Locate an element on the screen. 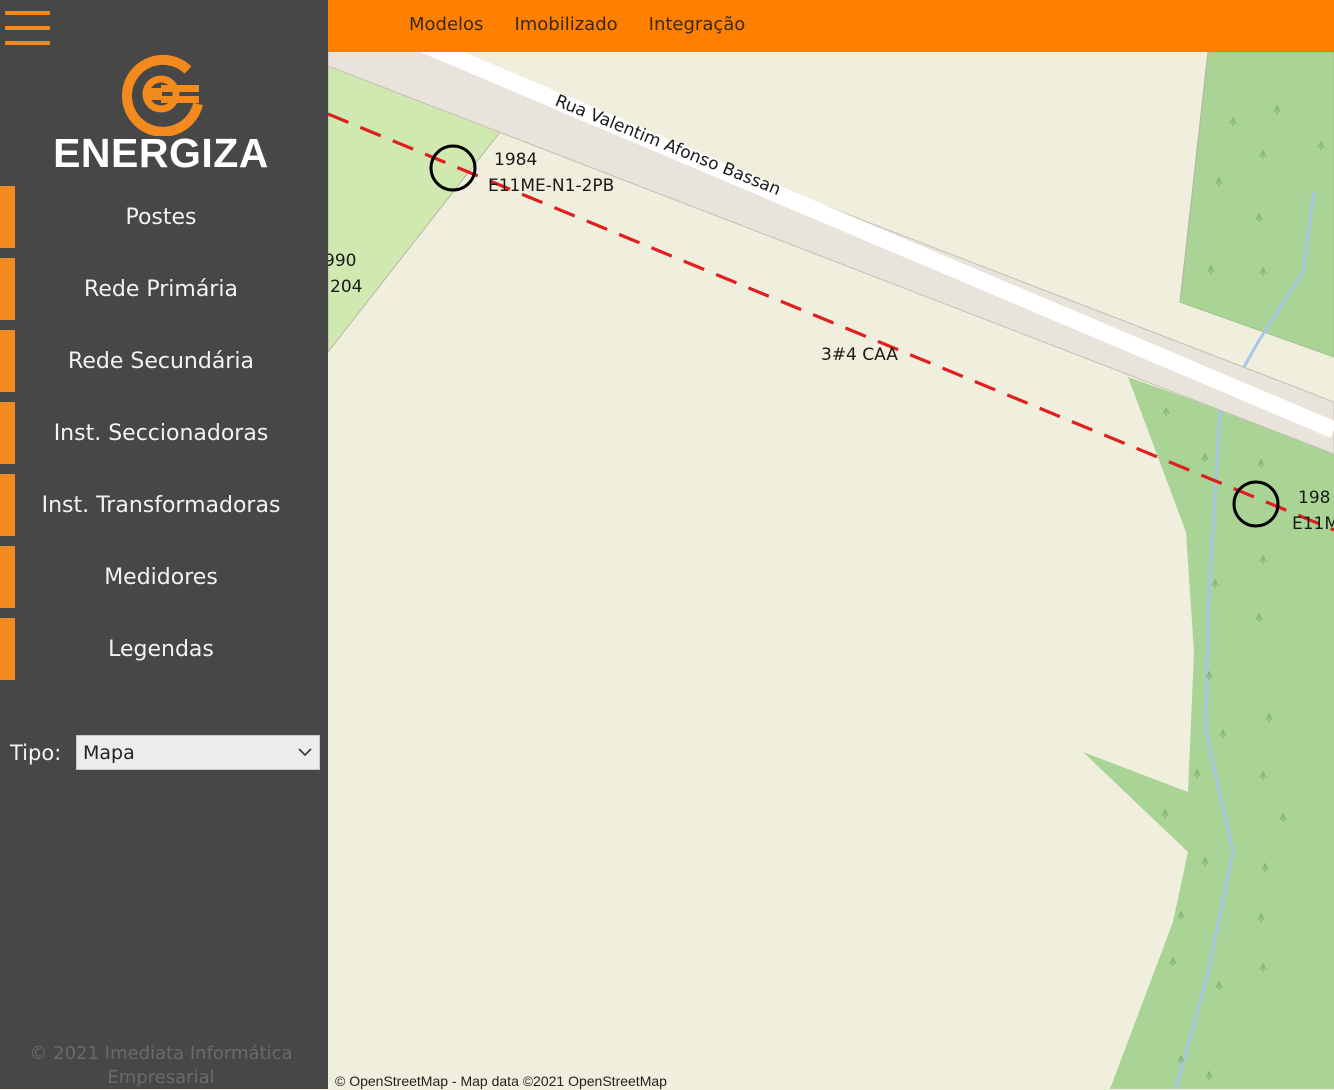 This screenshot has width=1334, height=1090. tipo-select: Mapa is located at coordinates (198, 752).